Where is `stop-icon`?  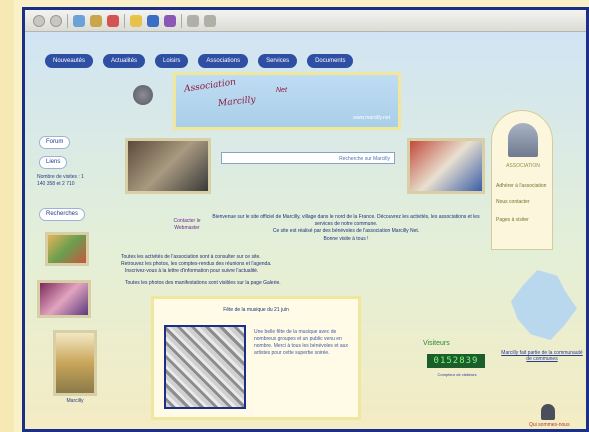
stop-icon is located at coordinates (113, 20).